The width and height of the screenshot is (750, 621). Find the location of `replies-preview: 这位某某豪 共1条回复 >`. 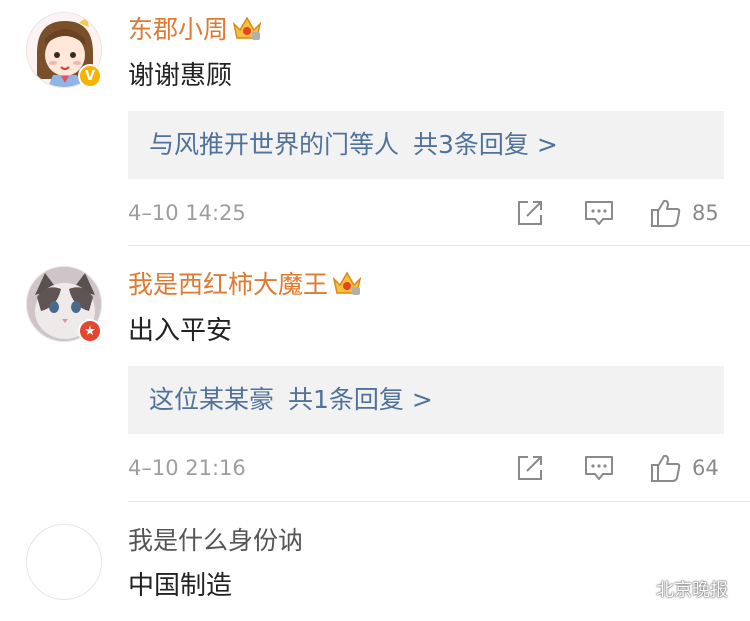

replies-preview: 这位某某豪 共1条回复 > is located at coordinates (426, 400).